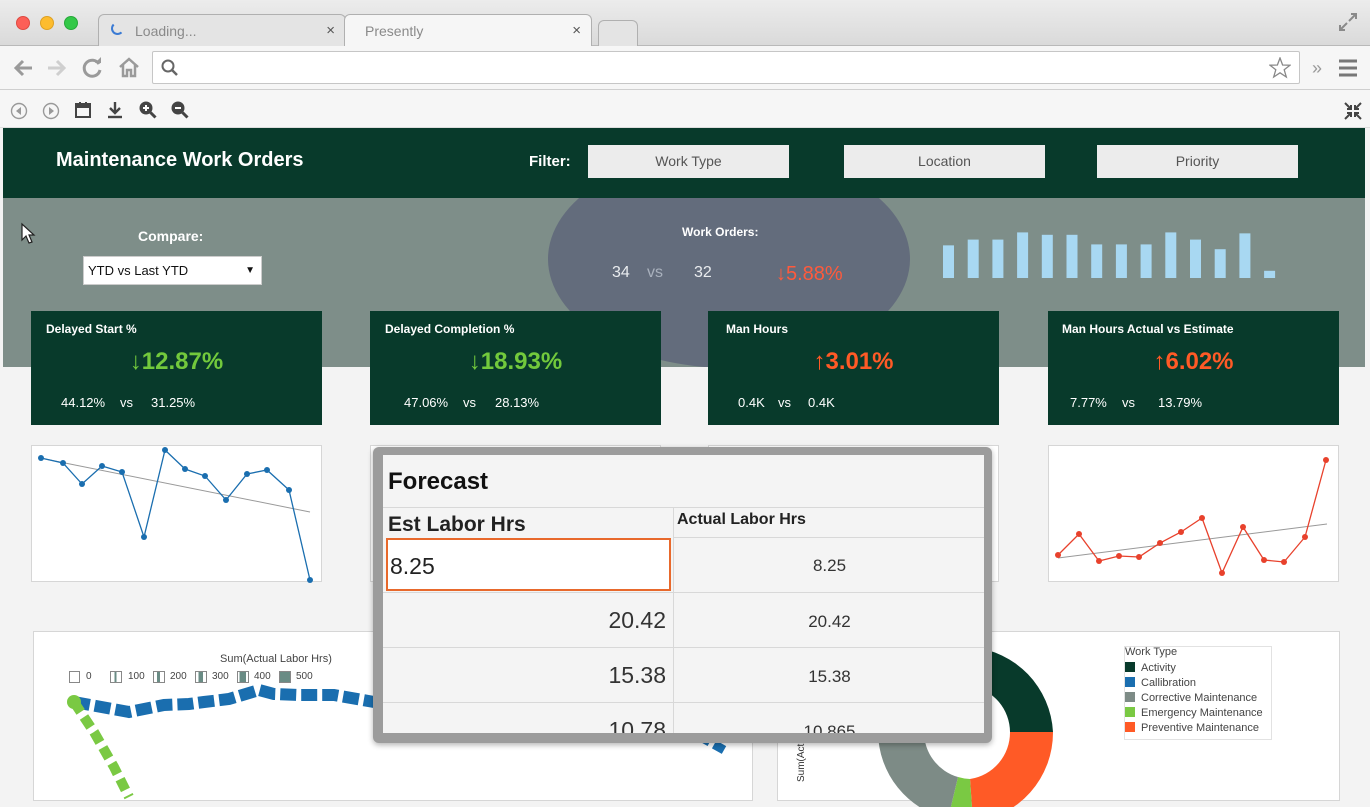  Describe the element at coordinates (726, 67) in the screenshot. I see `address-bar` at that location.